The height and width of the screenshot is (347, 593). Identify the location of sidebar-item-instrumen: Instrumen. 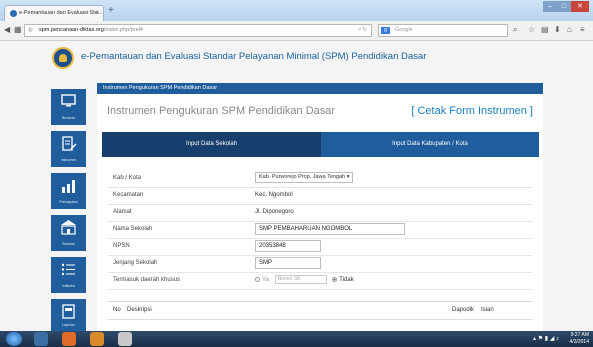
(68, 149).